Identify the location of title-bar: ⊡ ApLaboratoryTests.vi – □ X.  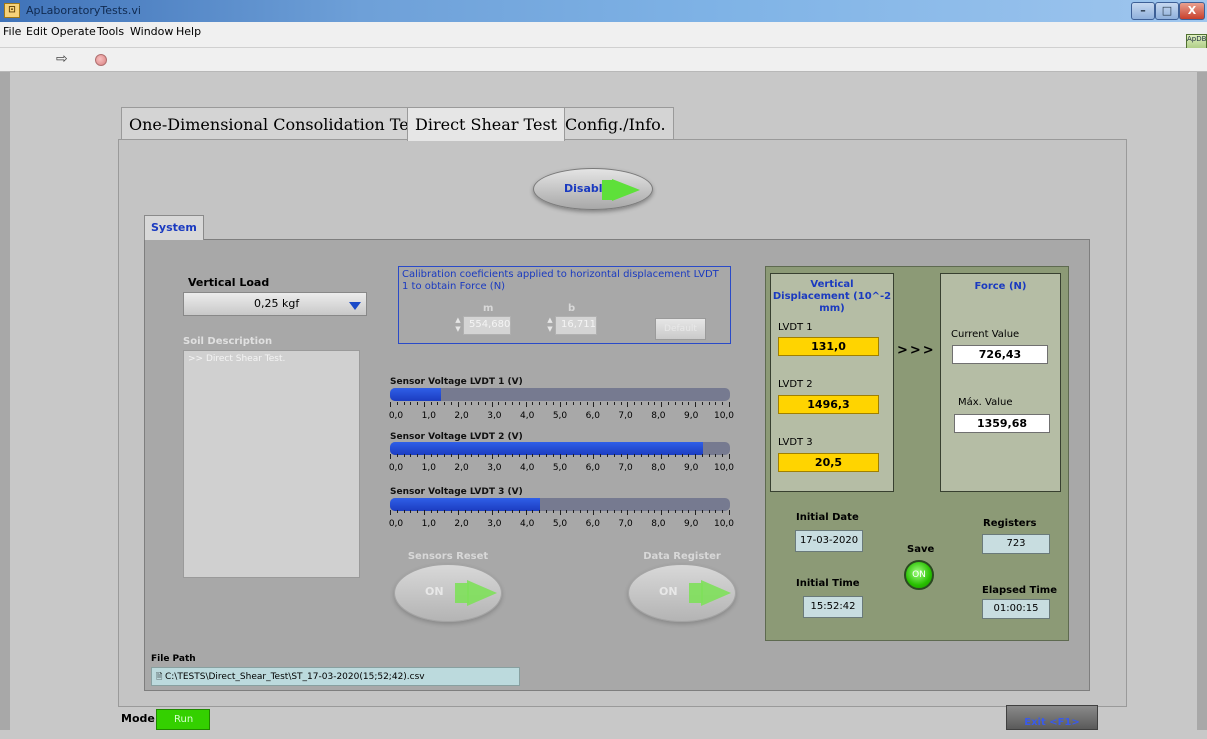
(603, 11).